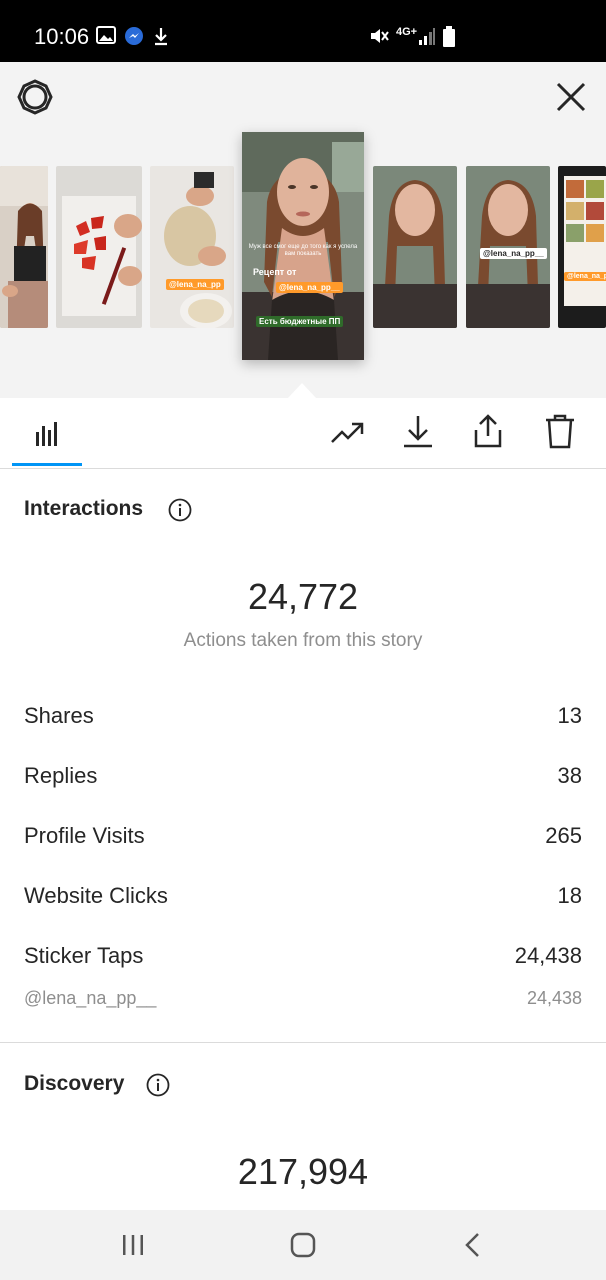  I want to click on website-clicks-label: Website Clicks, so click(96, 895).